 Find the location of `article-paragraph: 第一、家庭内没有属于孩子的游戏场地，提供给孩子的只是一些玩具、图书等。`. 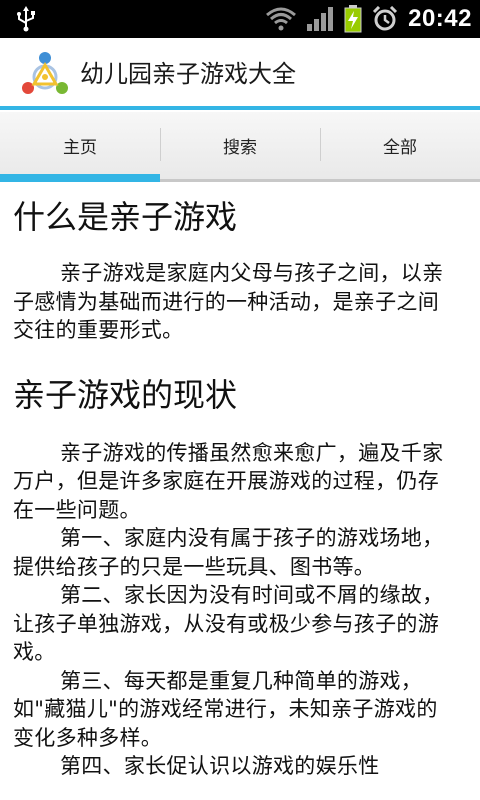

article-paragraph: 第一、家庭内没有属于孩子的游戏场地，提供给孩子的只是一些玩具、图书等。 is located at coordinates (228, 552).